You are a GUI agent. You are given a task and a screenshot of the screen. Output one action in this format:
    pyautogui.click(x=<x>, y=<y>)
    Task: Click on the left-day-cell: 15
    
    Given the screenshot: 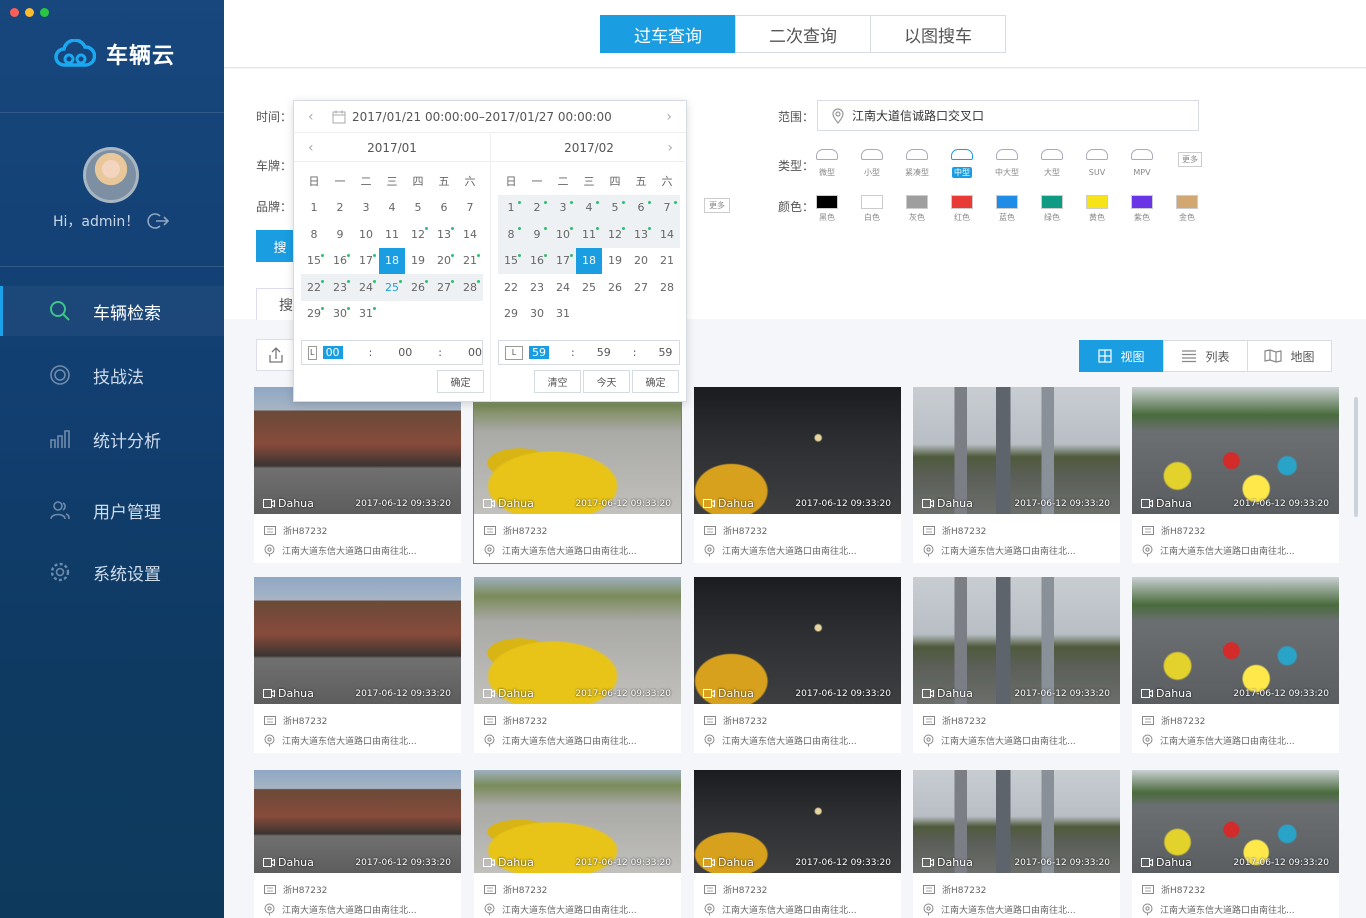 What is the action you would take?
    pyautogui.click(x=314, y=261)
    